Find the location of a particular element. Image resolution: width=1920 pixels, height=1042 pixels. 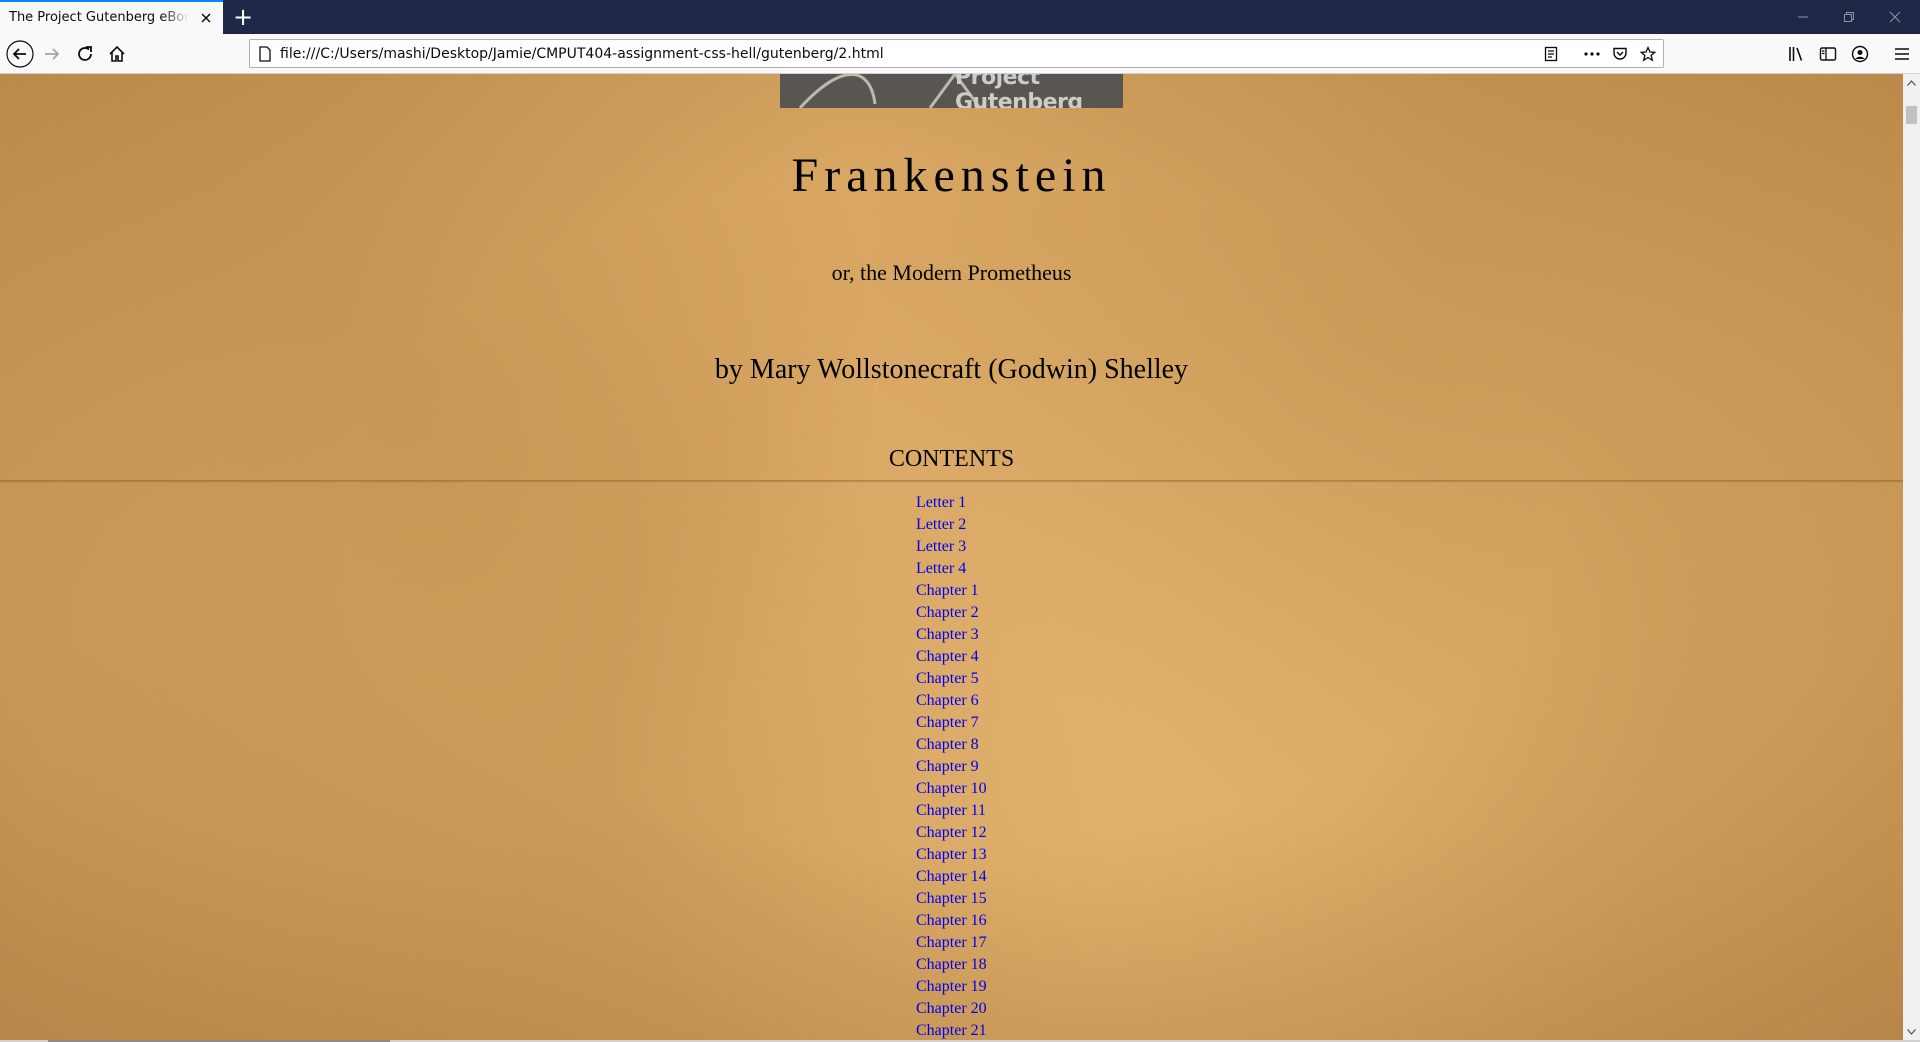

paper-fold-divider is located at coordinates (951, 481).